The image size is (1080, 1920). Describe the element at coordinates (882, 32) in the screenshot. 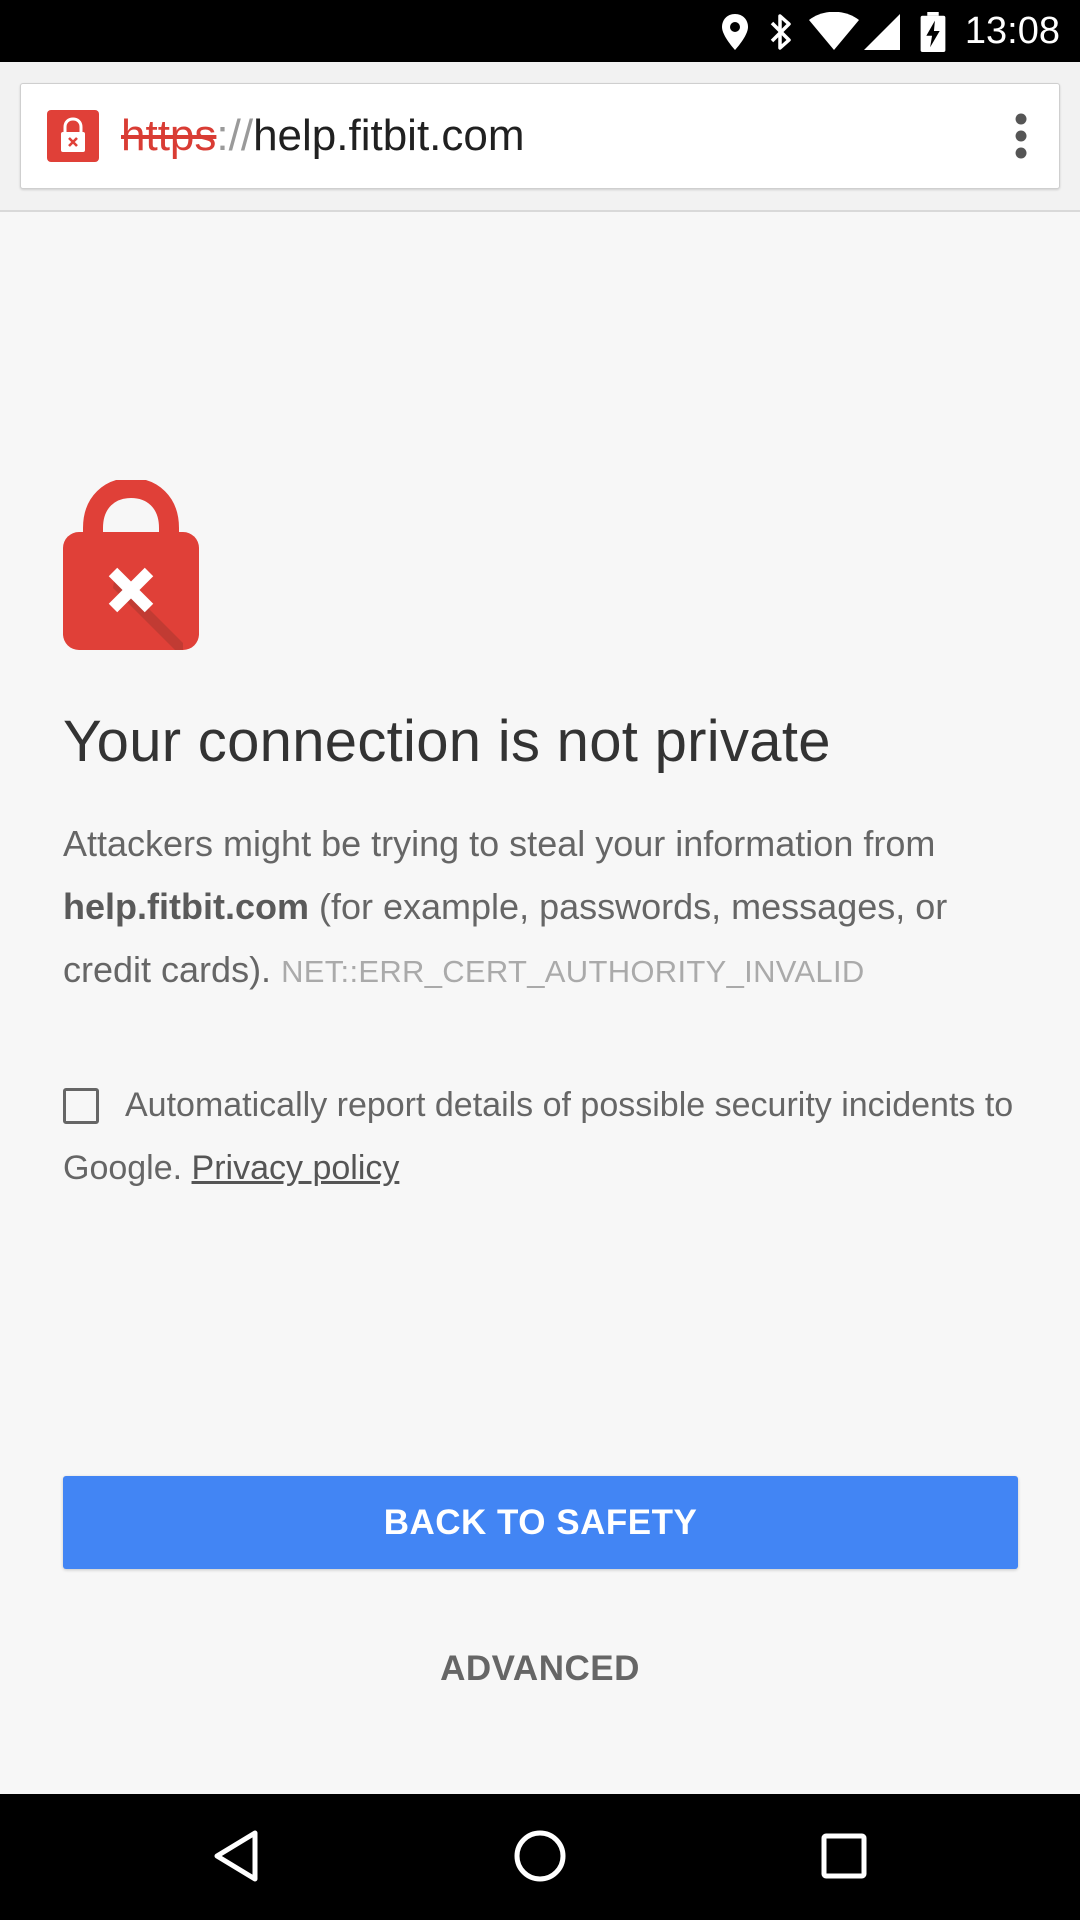

I see `cell-signal-icon` at that location.